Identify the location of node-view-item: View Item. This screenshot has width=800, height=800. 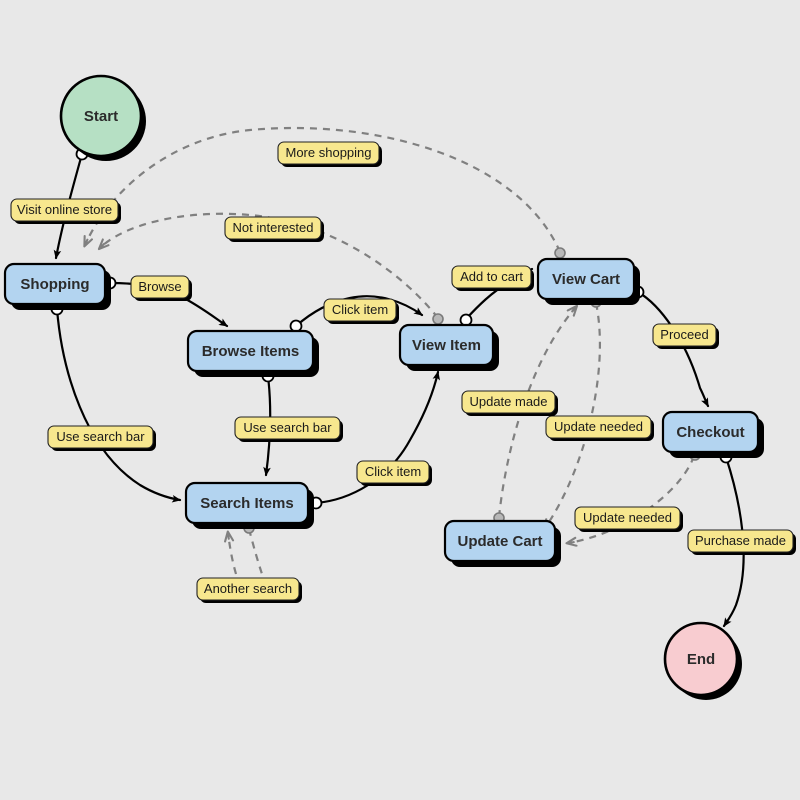
(448, 347).